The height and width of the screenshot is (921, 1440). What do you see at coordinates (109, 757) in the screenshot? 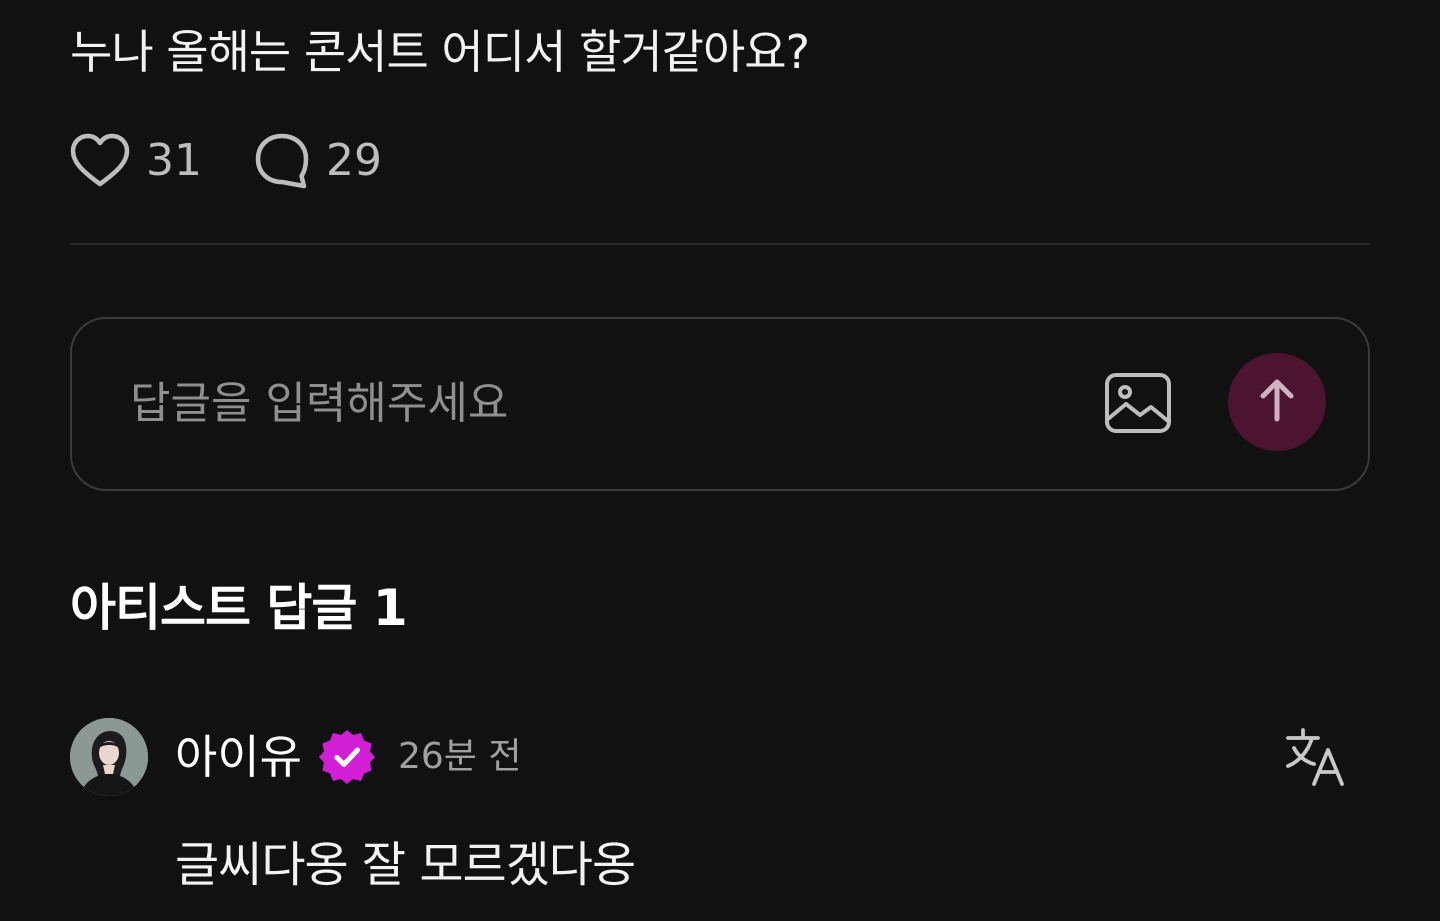
I see `avatar` at bounding box center [109, 757].